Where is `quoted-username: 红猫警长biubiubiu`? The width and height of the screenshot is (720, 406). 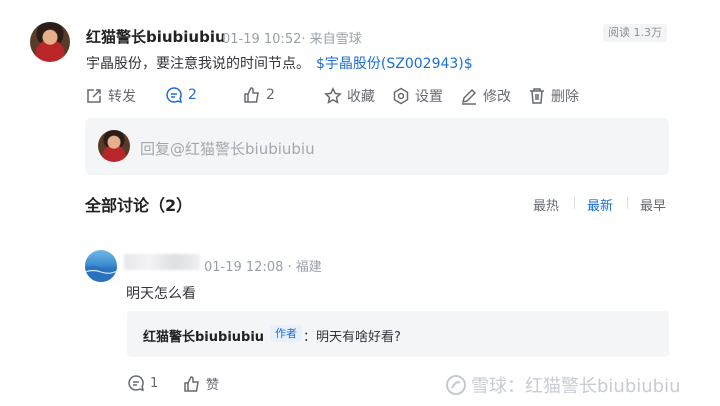
quoted-username: 红猫警长biubiubiu is located at coordinates (203, 335).